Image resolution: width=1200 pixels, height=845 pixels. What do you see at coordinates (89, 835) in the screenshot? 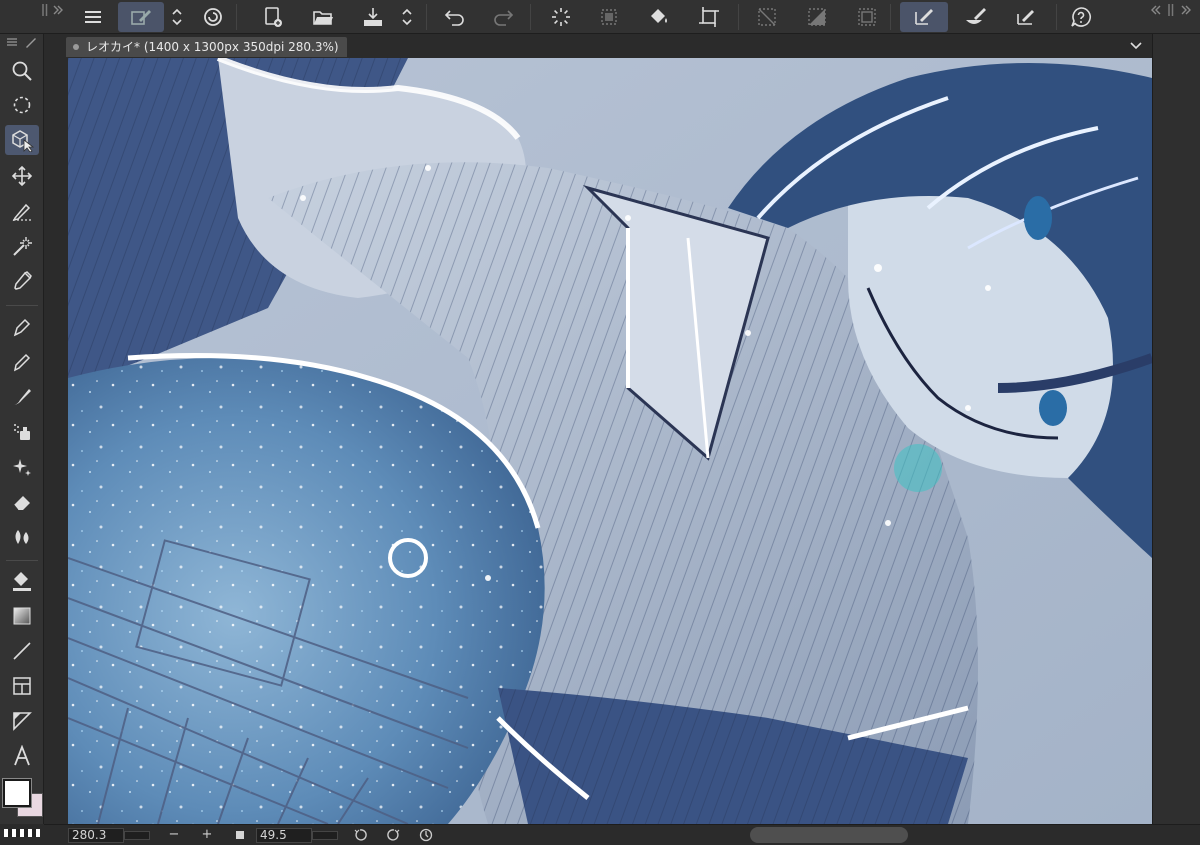
I see `zoom-value: 280.3` at bounding box center [89, 835].